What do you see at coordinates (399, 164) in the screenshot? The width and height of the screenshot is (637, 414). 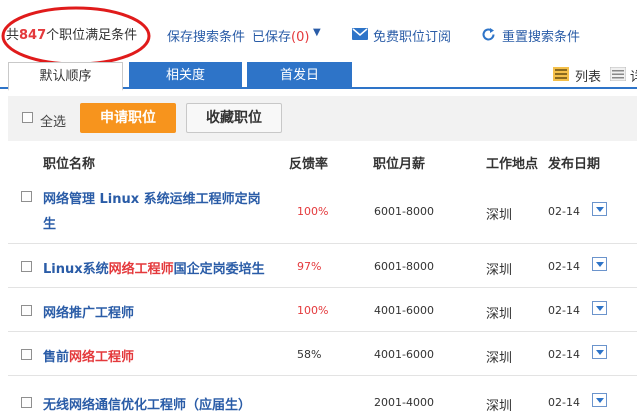 I see `column-header-salary: 职位月薪` at bounding box center [399, 164].